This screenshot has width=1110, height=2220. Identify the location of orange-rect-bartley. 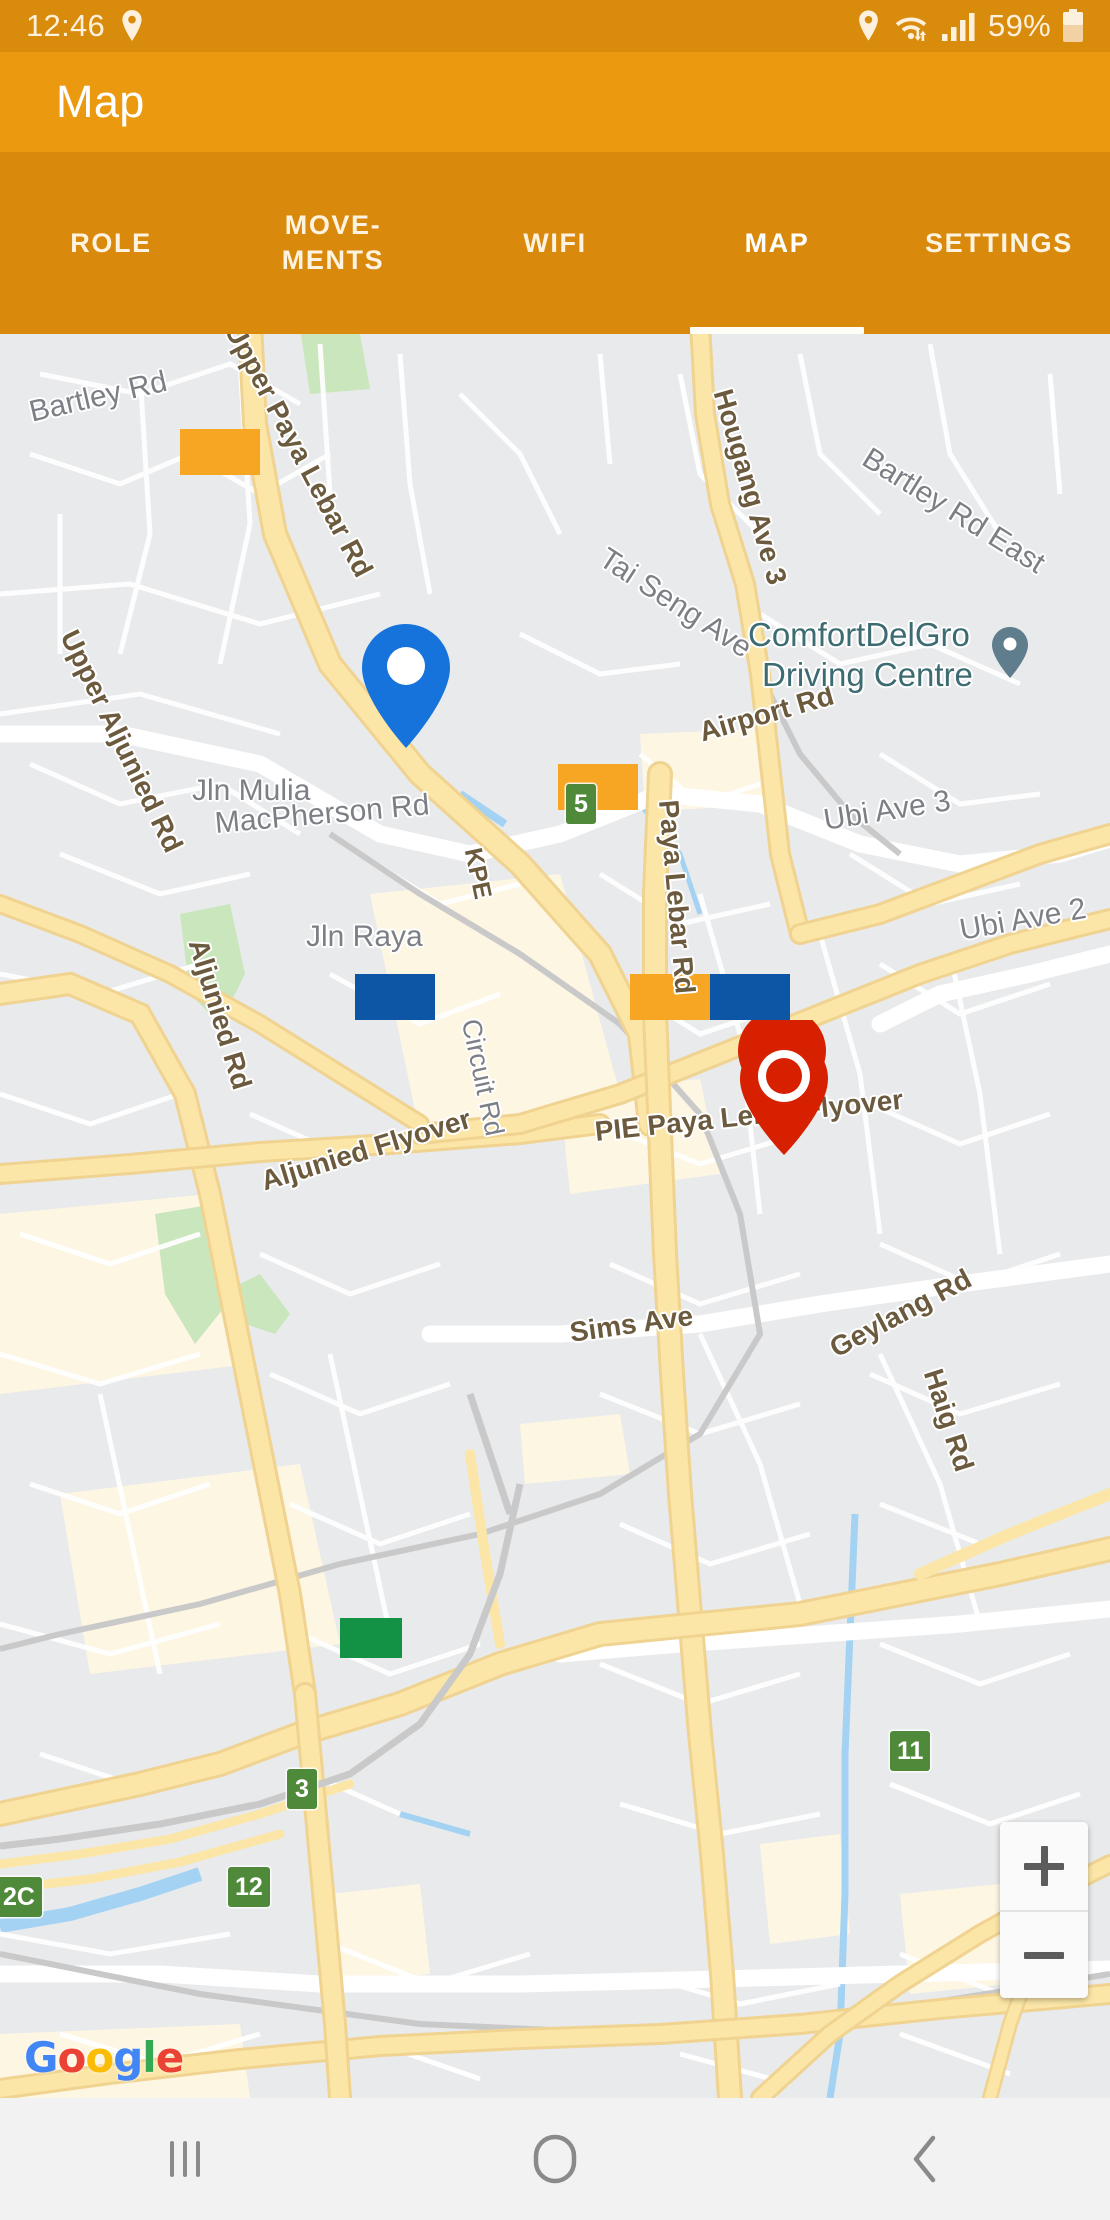
(220, 452).